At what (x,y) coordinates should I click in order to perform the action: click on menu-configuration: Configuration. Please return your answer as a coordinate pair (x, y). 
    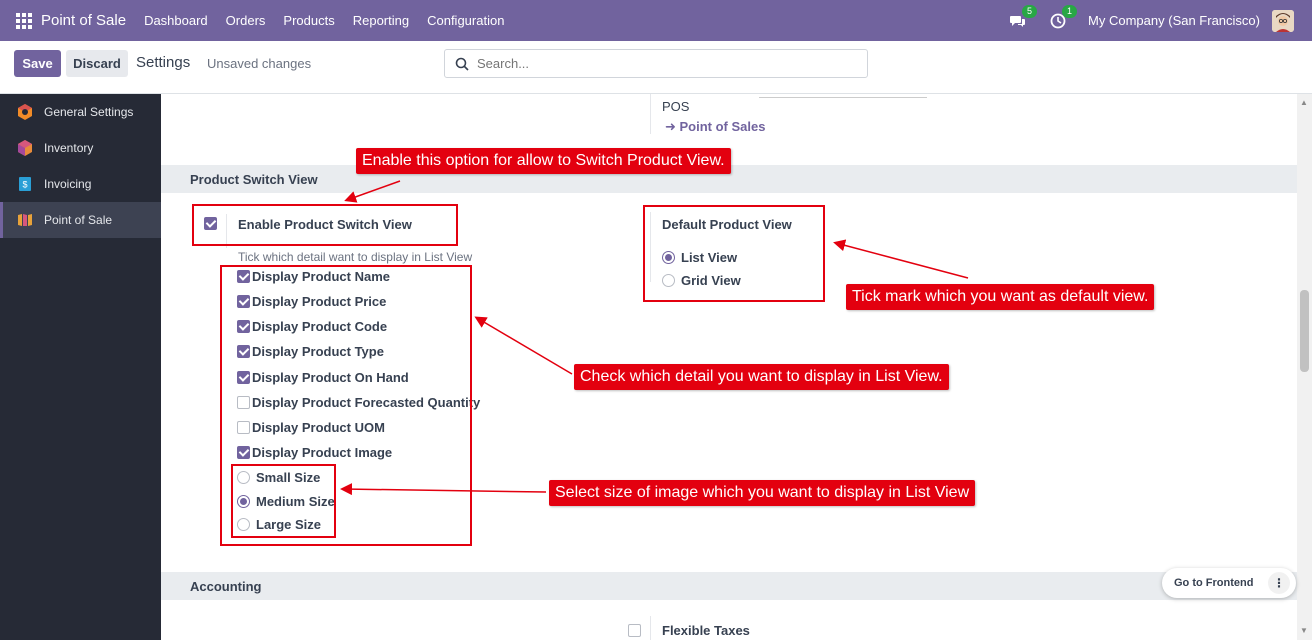
    Looking at the image, I should click on (465, 20).